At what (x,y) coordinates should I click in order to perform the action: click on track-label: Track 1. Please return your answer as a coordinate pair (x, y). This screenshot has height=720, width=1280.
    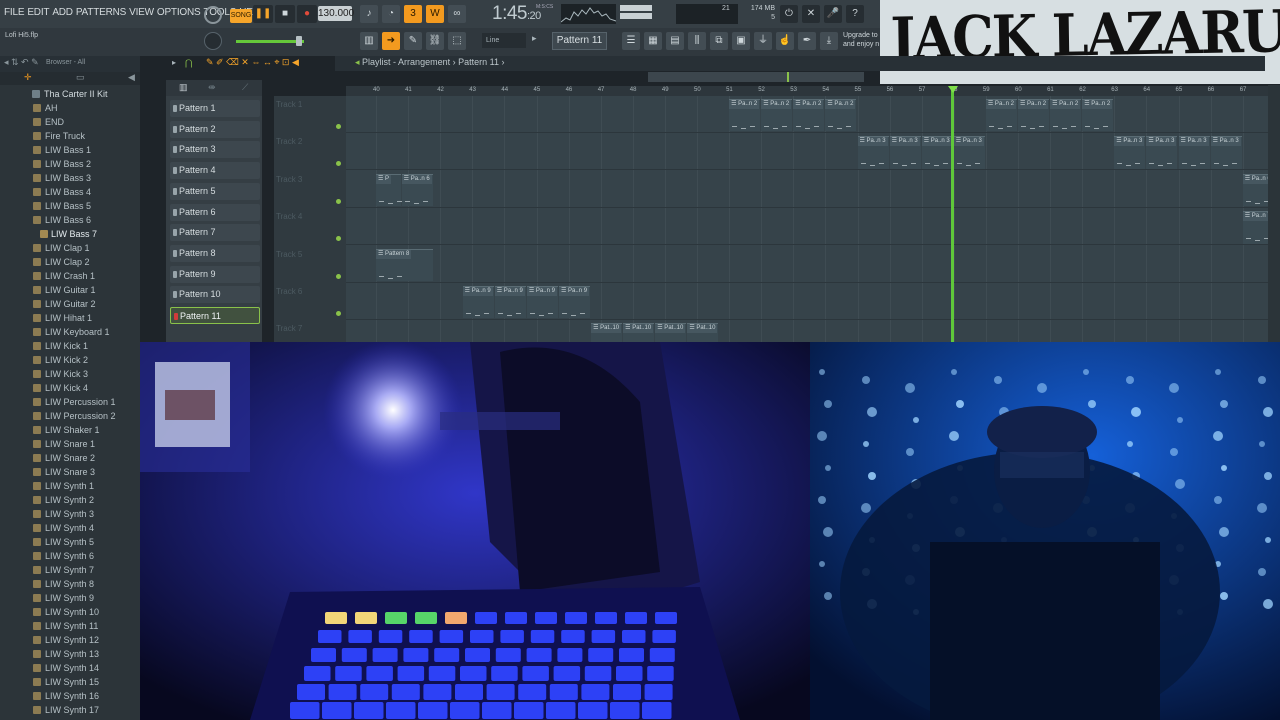
    Looking at the image, I should click on (289, 104).